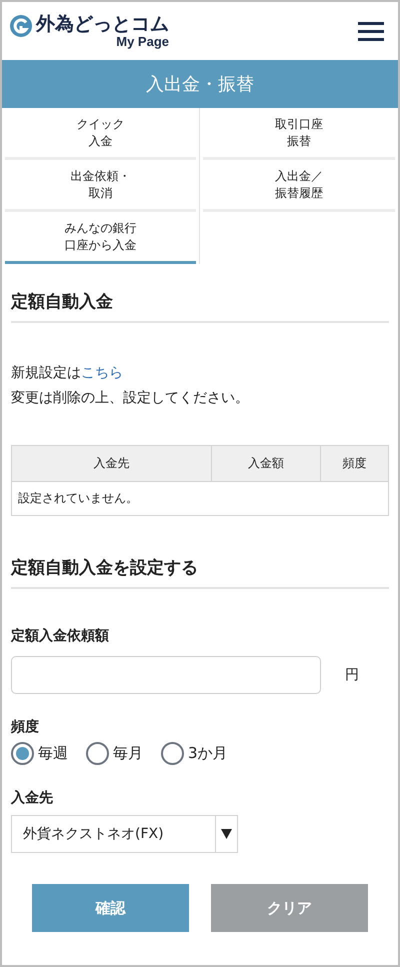 This screenshot has width=400, height=967. Describe the element at coordinates (200, 572) in the screenshot. I see `section-heading: 定額自動入金を設定する` at that location.